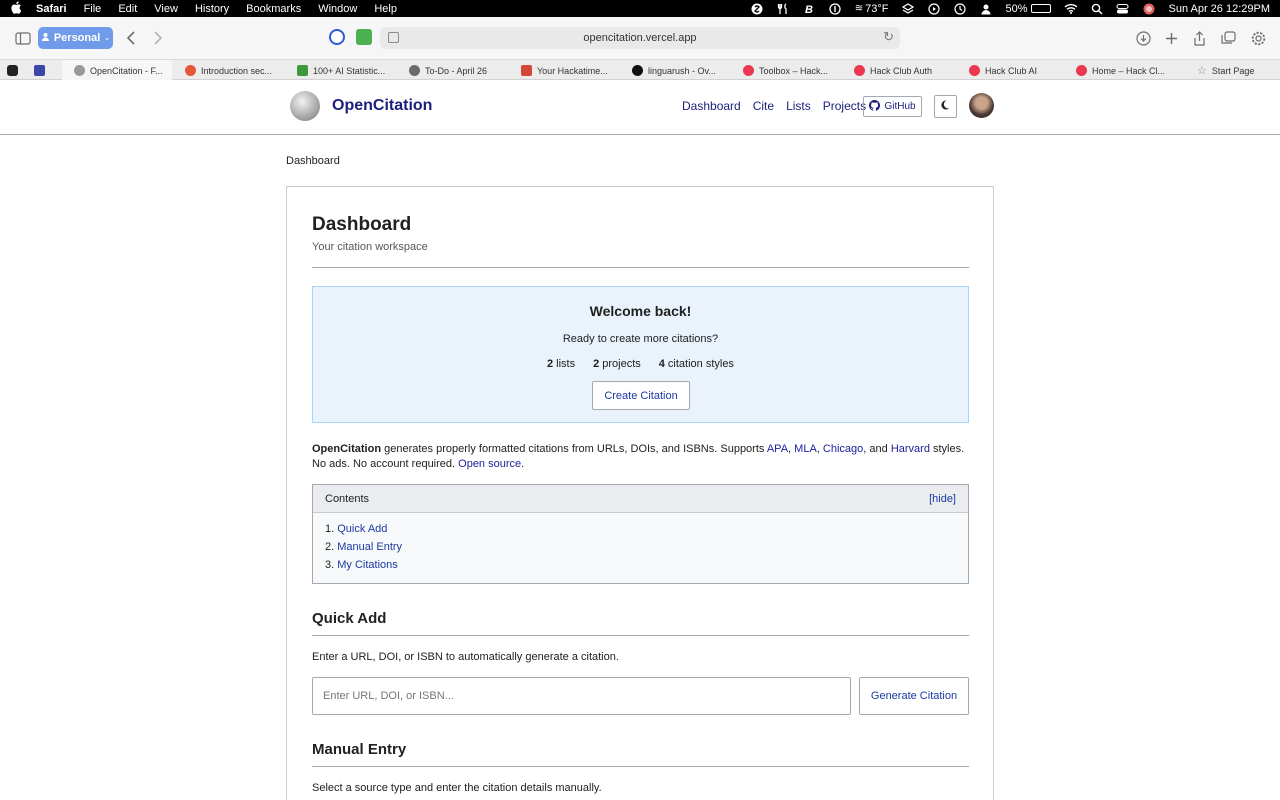  What do you see at coordinates (523, 464) in the screenshot?
I see `intro-end: .` at bounding box center [523, 464].